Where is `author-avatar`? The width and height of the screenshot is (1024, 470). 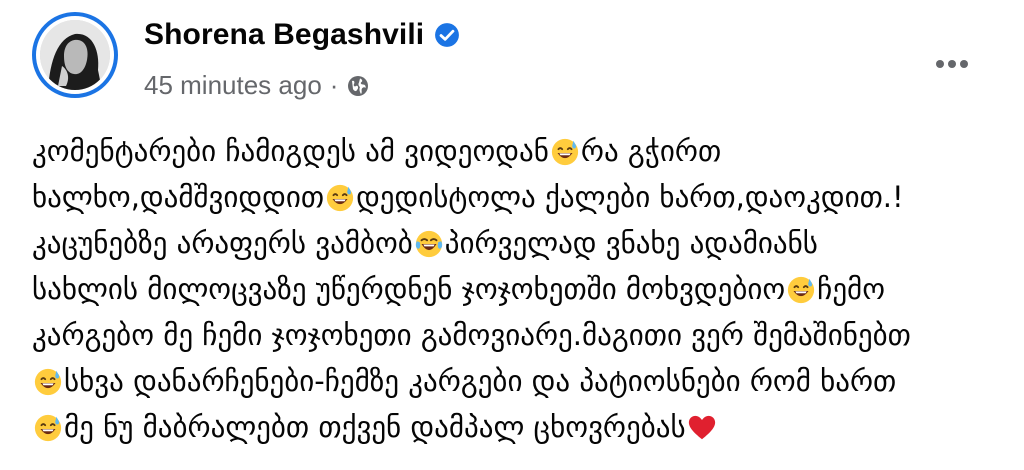
author-avatar is located at coordinates (75, 55).